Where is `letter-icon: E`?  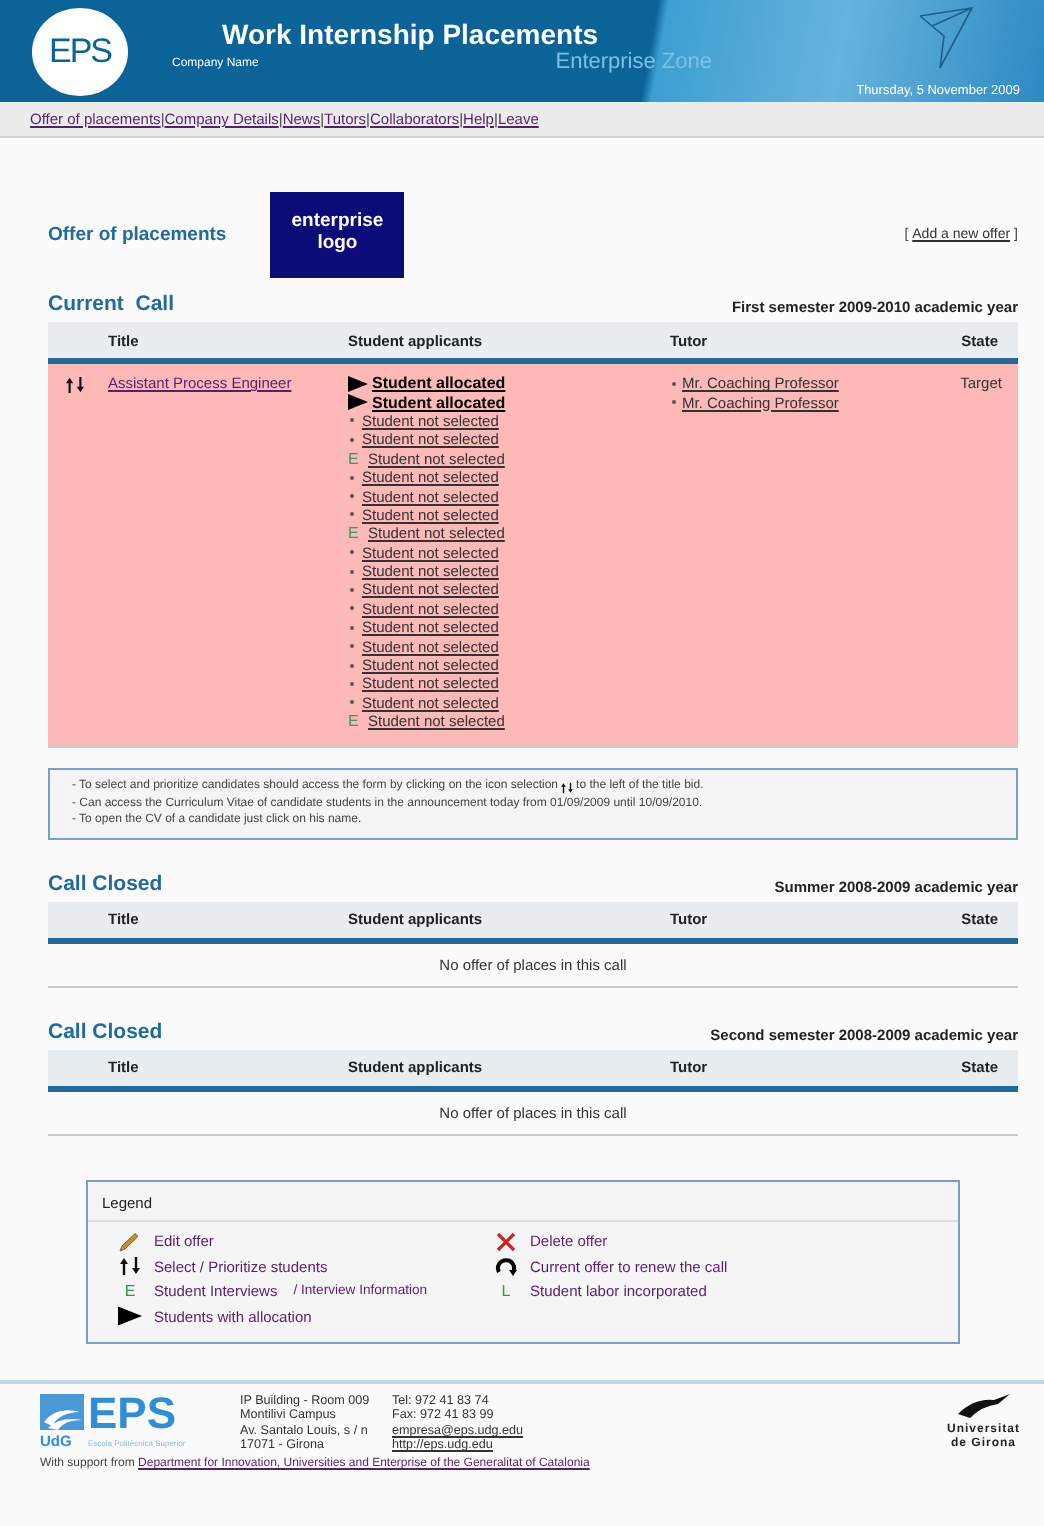
letter-icon: E is located at coordinates (130, 1291).